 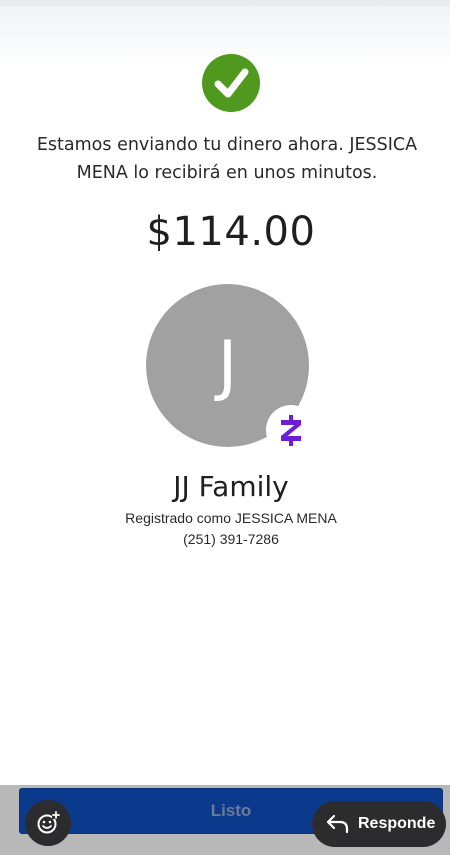 What do you see at coordinates (231, 83) in the screenshot?
I see `checkmark-icon` at bounding box center [231, 83].